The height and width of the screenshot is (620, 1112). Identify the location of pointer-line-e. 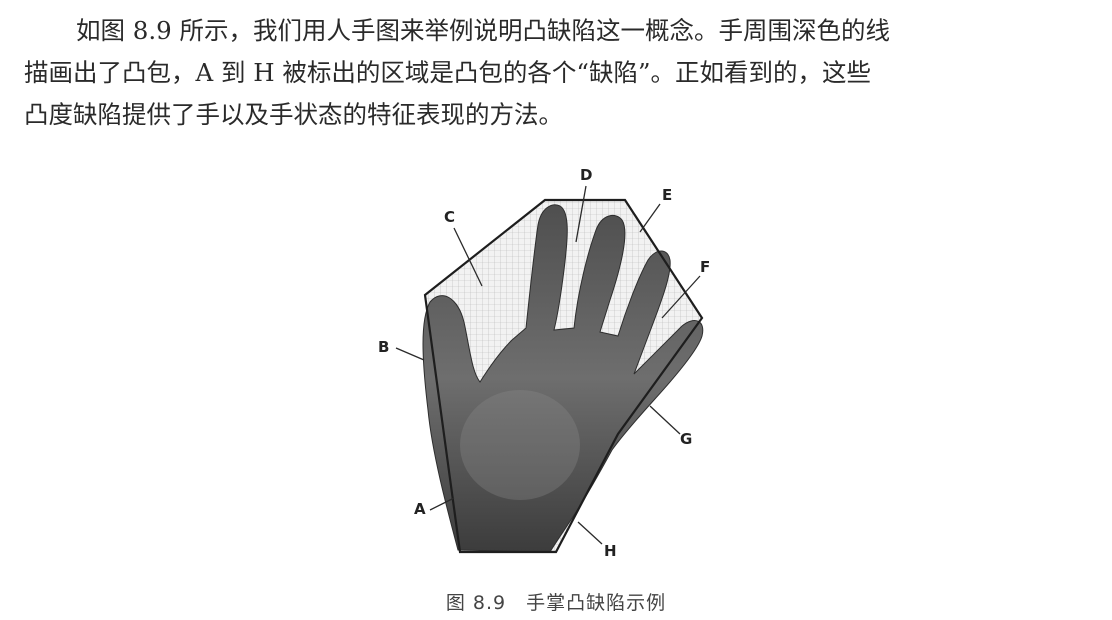
(650, 218).